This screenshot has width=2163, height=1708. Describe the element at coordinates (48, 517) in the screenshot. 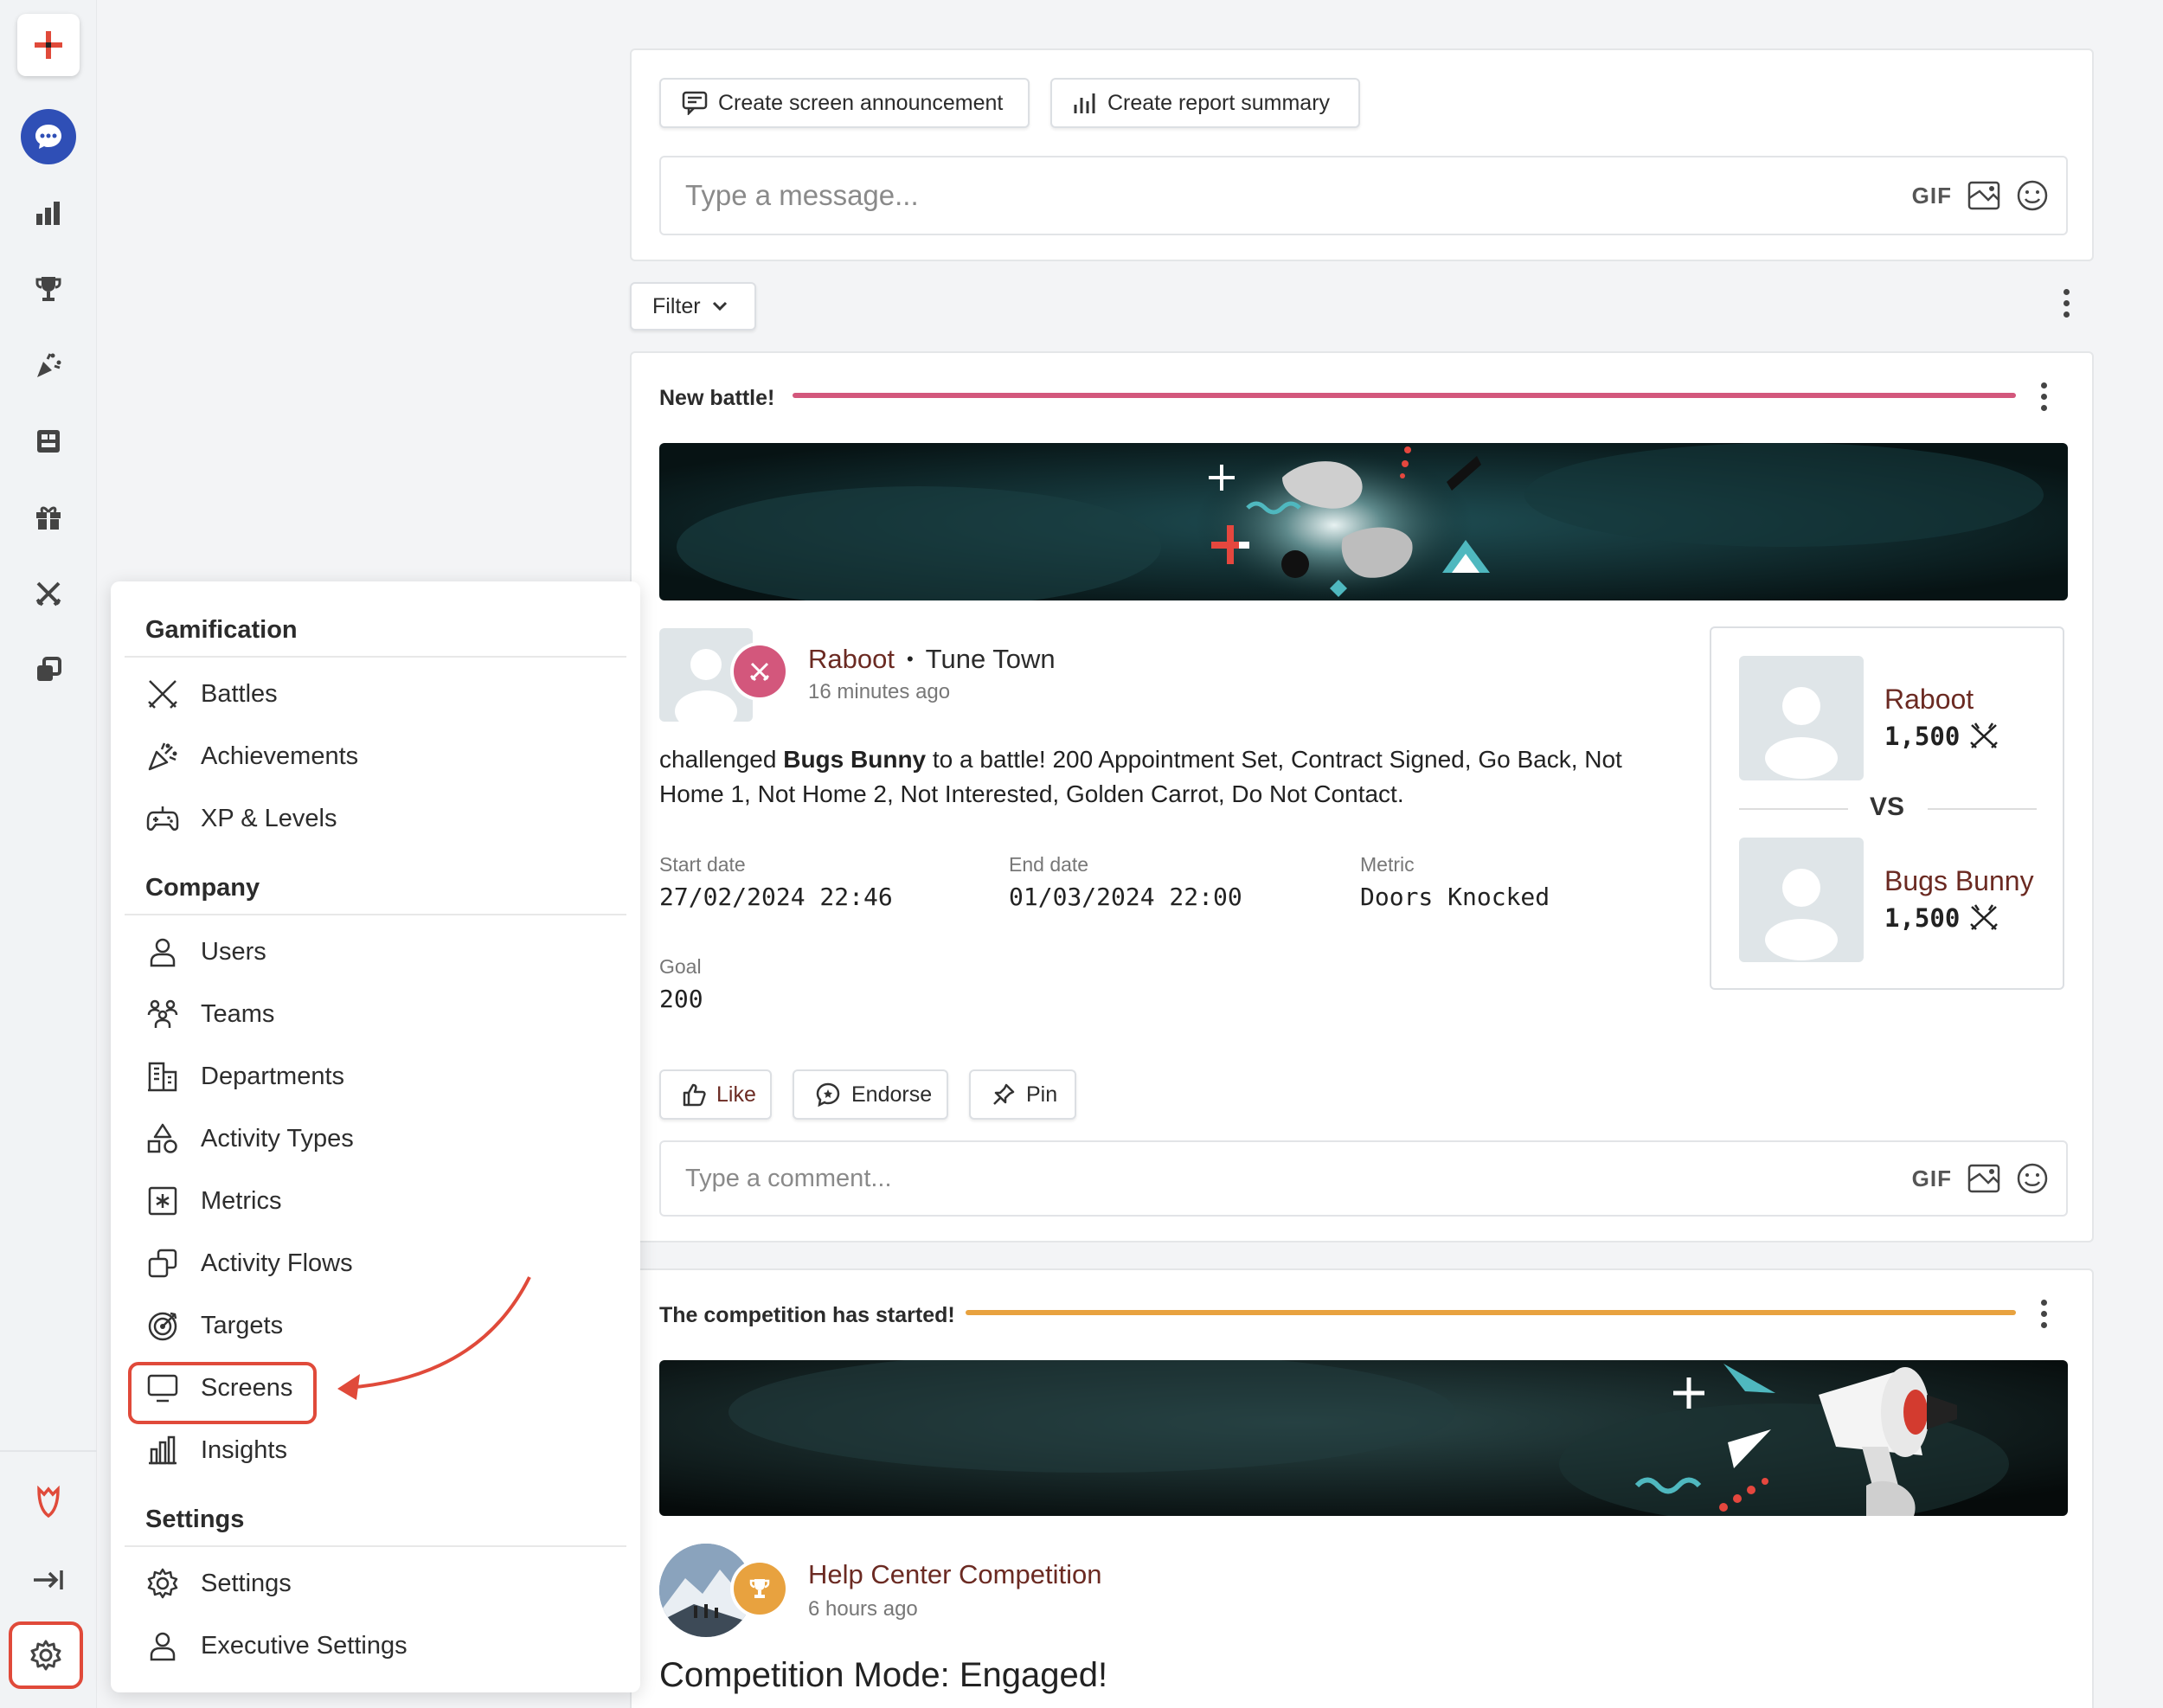

I see `nav-rewards` at that location.